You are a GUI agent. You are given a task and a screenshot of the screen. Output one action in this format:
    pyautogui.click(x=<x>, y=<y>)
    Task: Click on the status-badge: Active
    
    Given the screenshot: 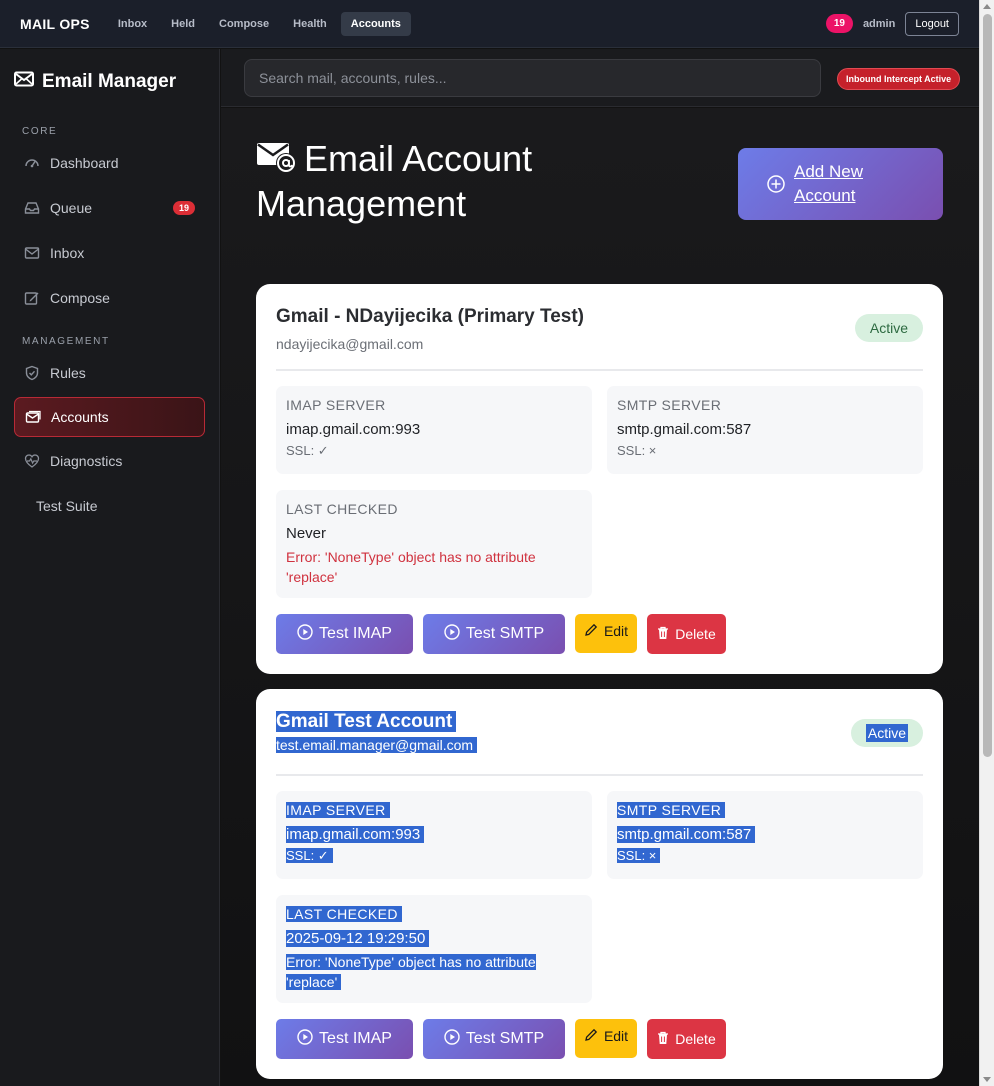 What is the action you would take?
    pyautogui.click(x=886, y=733)
    